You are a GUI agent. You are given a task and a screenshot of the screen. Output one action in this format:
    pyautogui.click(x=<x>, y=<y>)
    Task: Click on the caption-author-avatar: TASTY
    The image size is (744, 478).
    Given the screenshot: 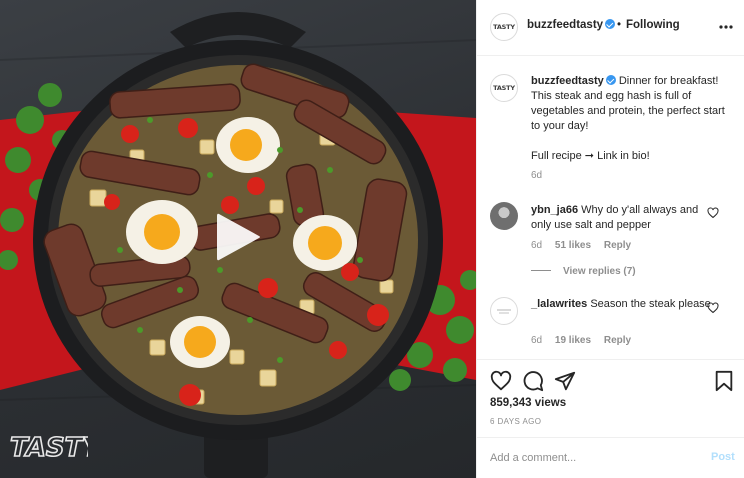 What is the action you would take?
    pyautogui.click(x=504, y=88)
    